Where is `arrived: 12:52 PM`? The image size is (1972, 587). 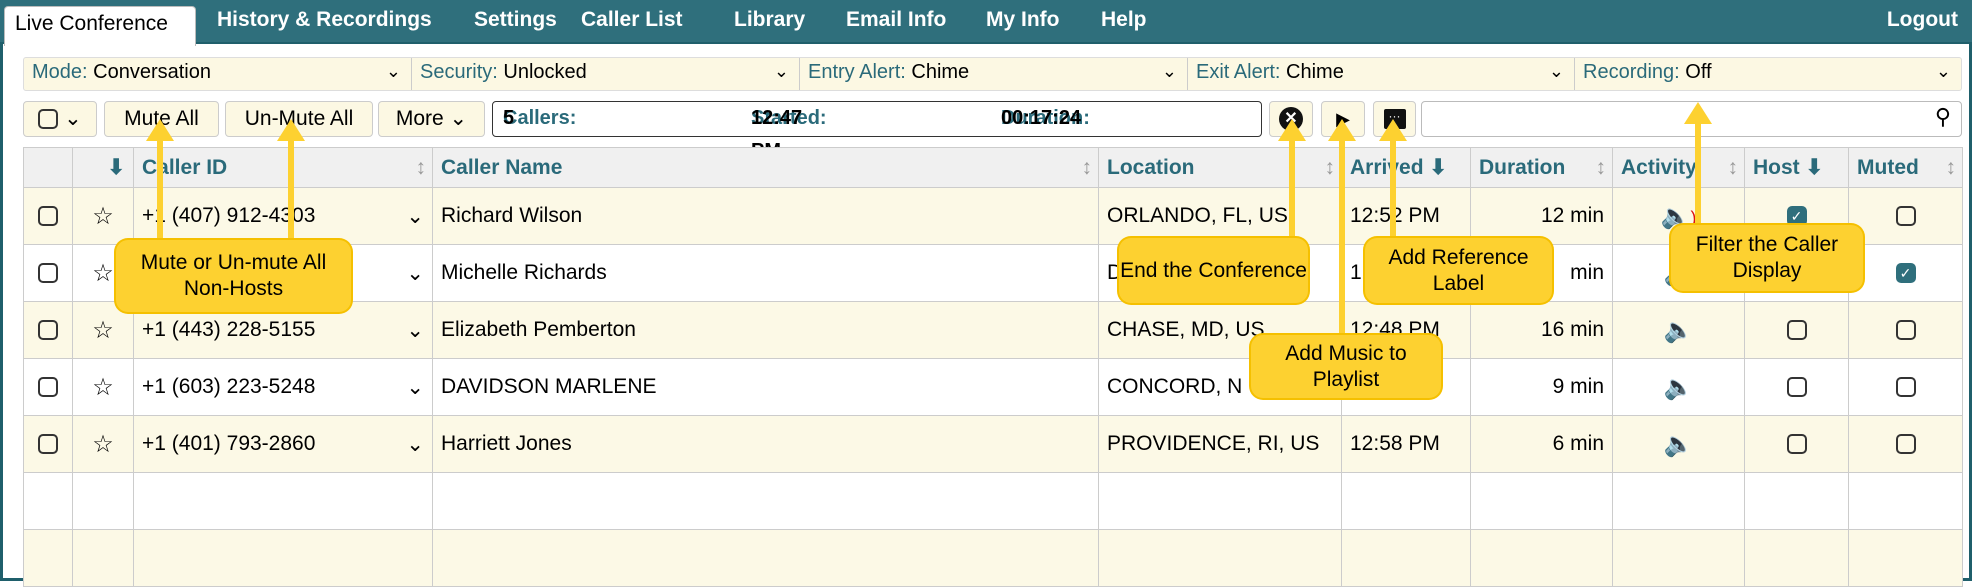
arrived: 12:52 PM is located at coordinates (1406, 216).